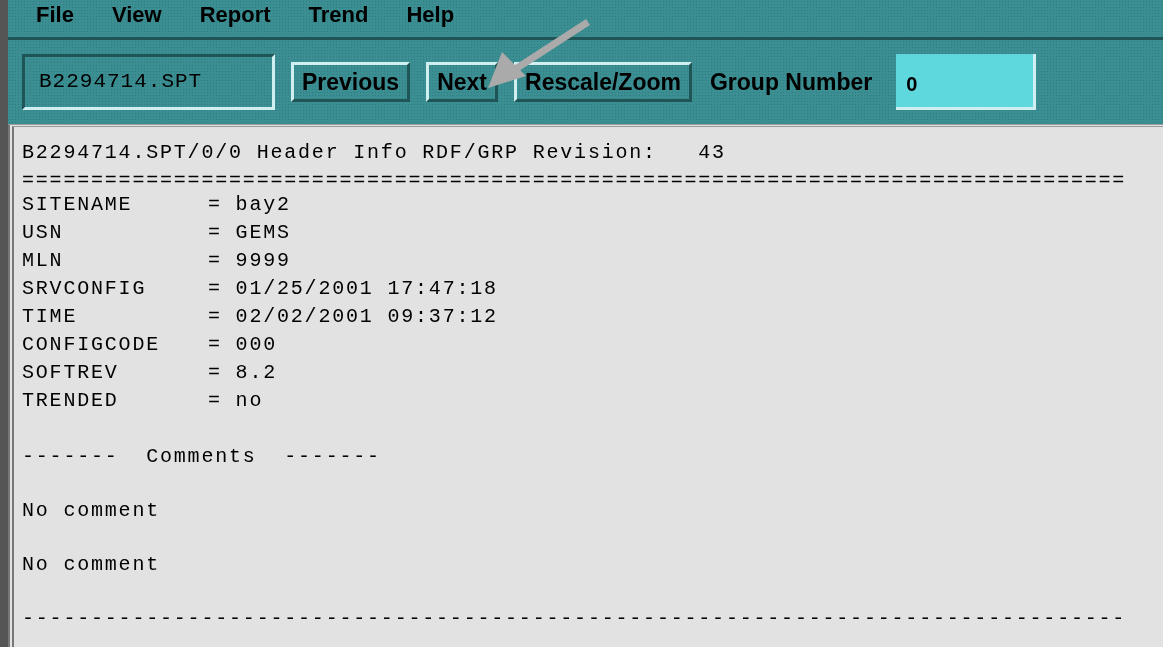 The height and width of the screenshot is (647, 1163). Describe the element at coordinates (353, 317) in the screenshot. I see `field-value: = 02/02/2001 09:37:12` at that location.